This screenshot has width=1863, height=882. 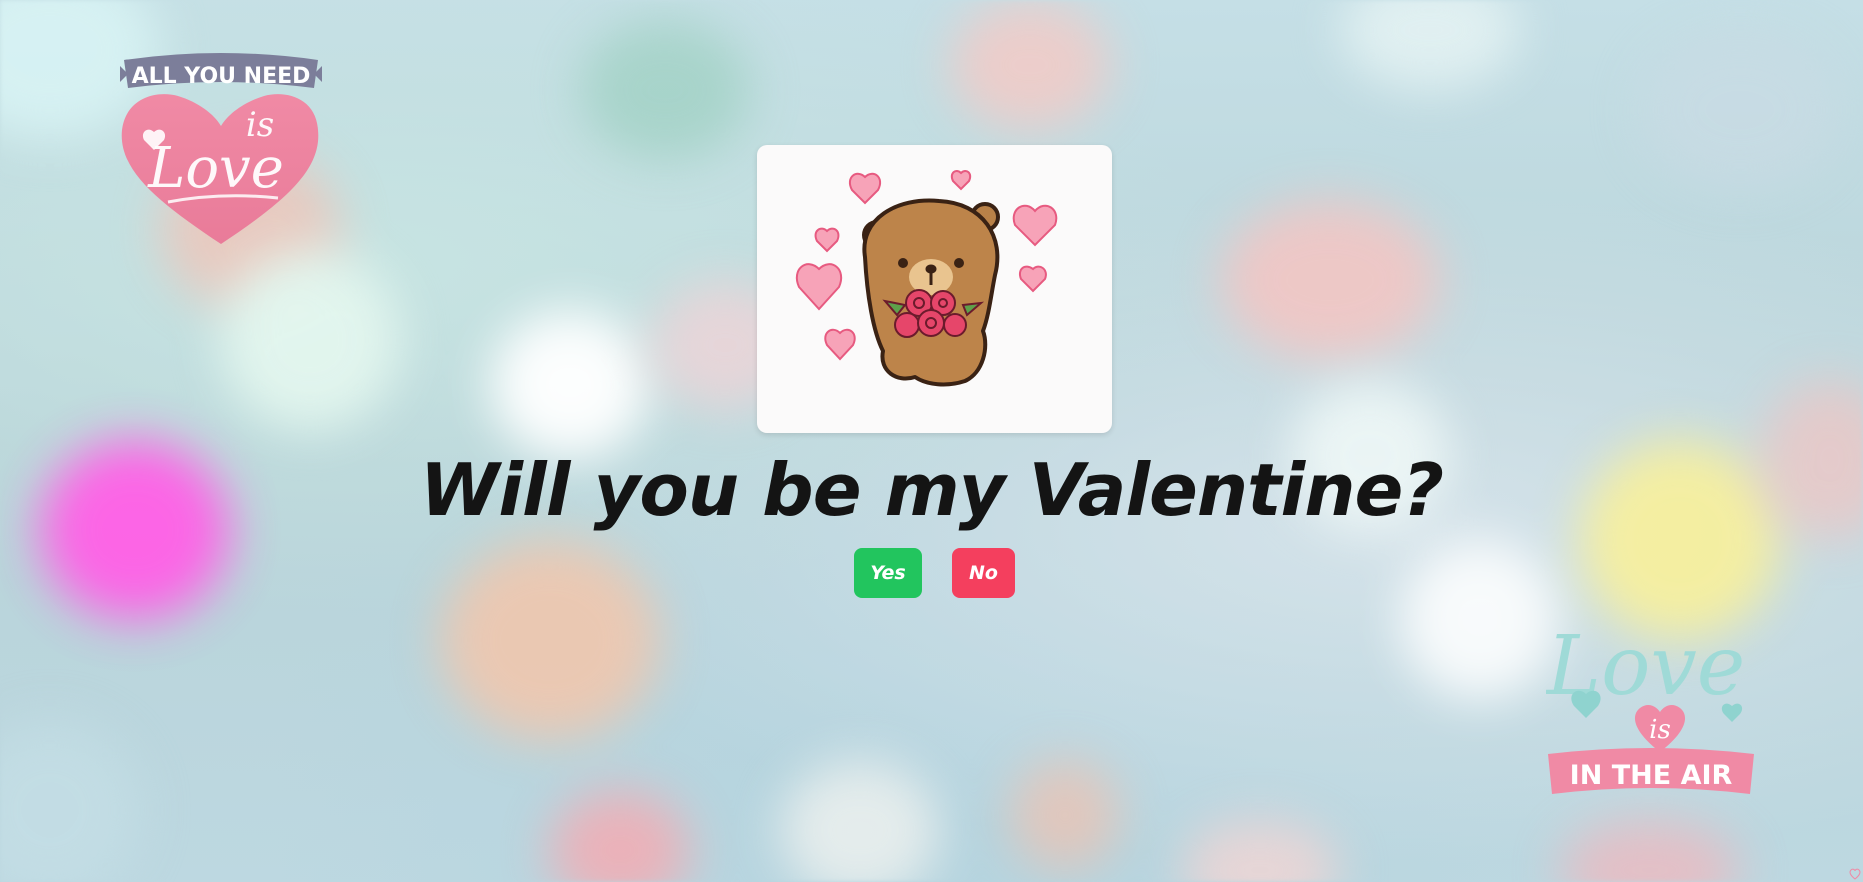 I want to click on teddy-bear-icon, so click(x=927, y=278).